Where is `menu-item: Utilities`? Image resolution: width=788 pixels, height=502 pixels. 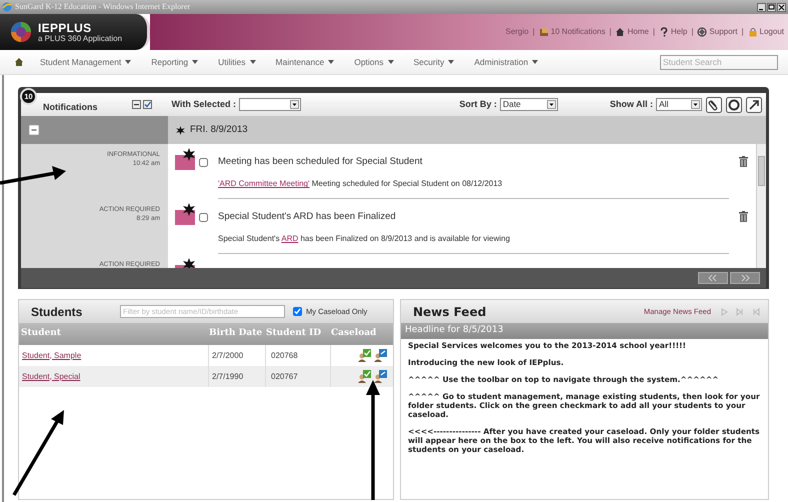 menu-item: Utilities is located at coordinates (237, 62).